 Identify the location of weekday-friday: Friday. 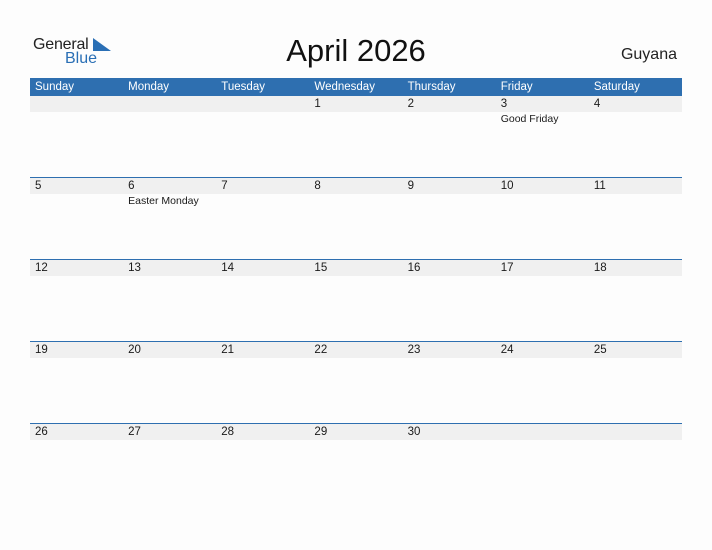
(516, 87).